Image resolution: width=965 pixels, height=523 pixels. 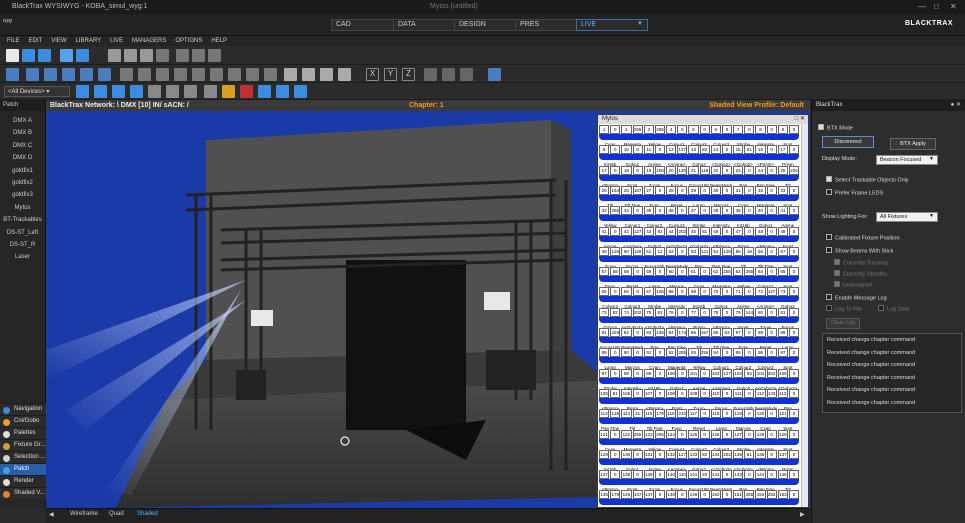 What do you see at coordinates (893, 308) in the screenshot?
I see `log-data-checkbox: Log Data` at bounding box center [893, 308].